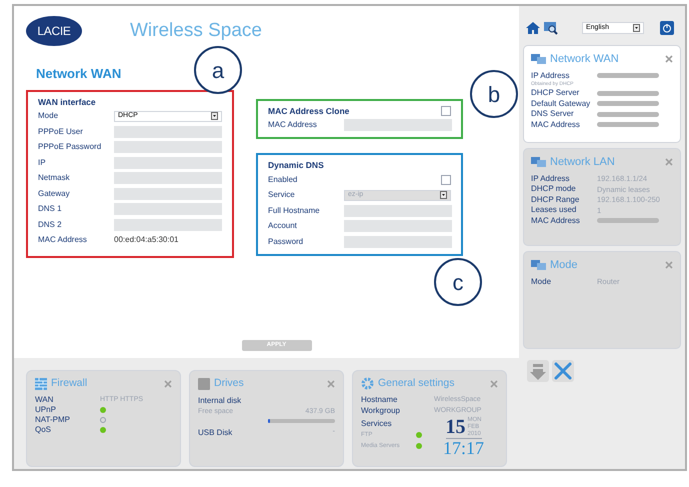 The height and width of the screenshot is (487, 689). What do you see at coordinates (50, 224) in the screenshot?
I see `field-label: DNS 2` at bounding box center [50, 224].